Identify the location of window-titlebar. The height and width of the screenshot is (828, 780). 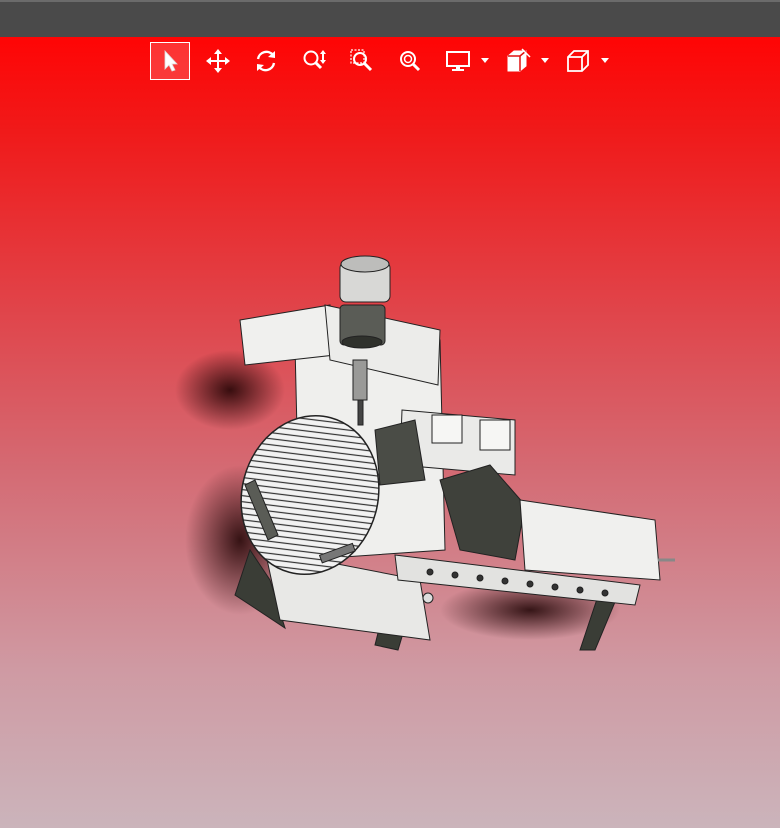
(390, 18).